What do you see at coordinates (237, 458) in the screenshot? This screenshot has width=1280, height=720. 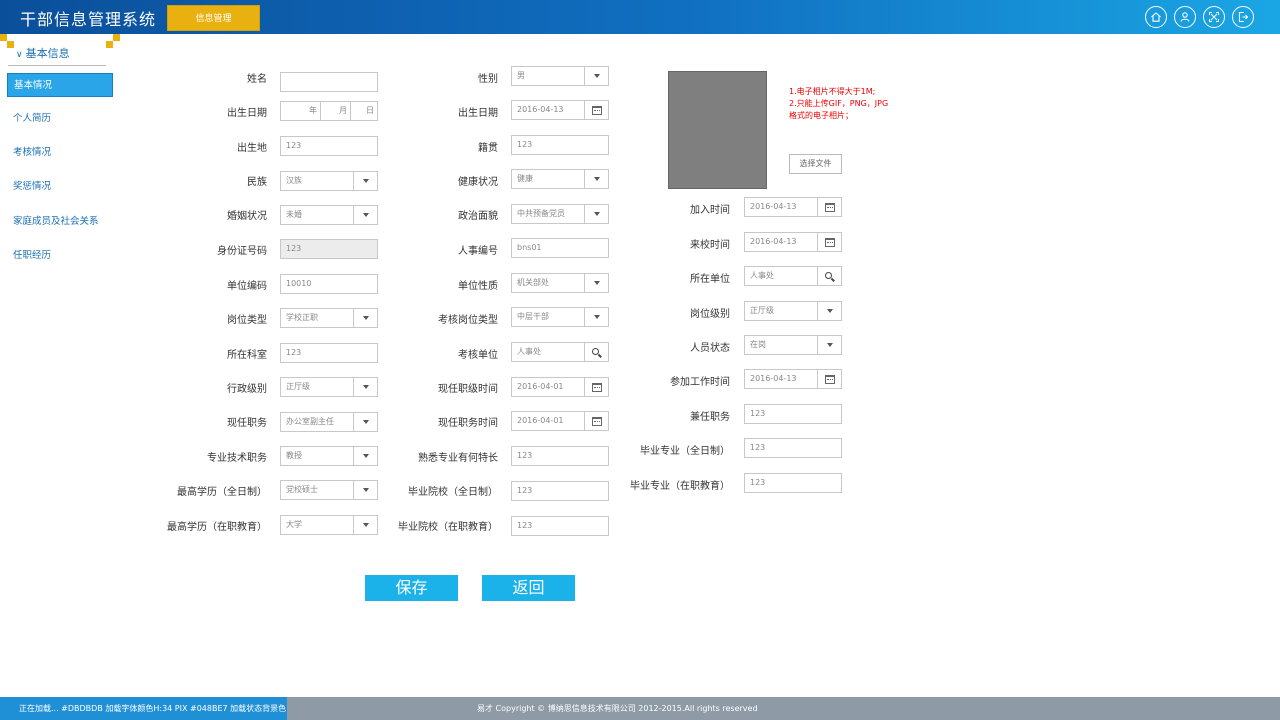 I see `field-label: 专业技术职务` at bounding box center [237, 458].